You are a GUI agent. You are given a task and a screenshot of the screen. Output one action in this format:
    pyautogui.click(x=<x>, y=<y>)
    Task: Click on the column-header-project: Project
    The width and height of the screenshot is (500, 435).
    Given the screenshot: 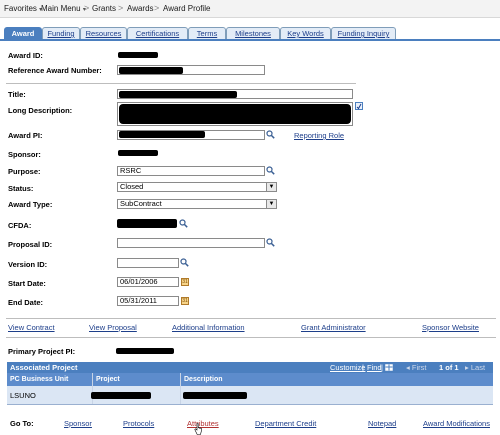 What is the action you would take?
    pyautogui.click(x=108, y=379)
    